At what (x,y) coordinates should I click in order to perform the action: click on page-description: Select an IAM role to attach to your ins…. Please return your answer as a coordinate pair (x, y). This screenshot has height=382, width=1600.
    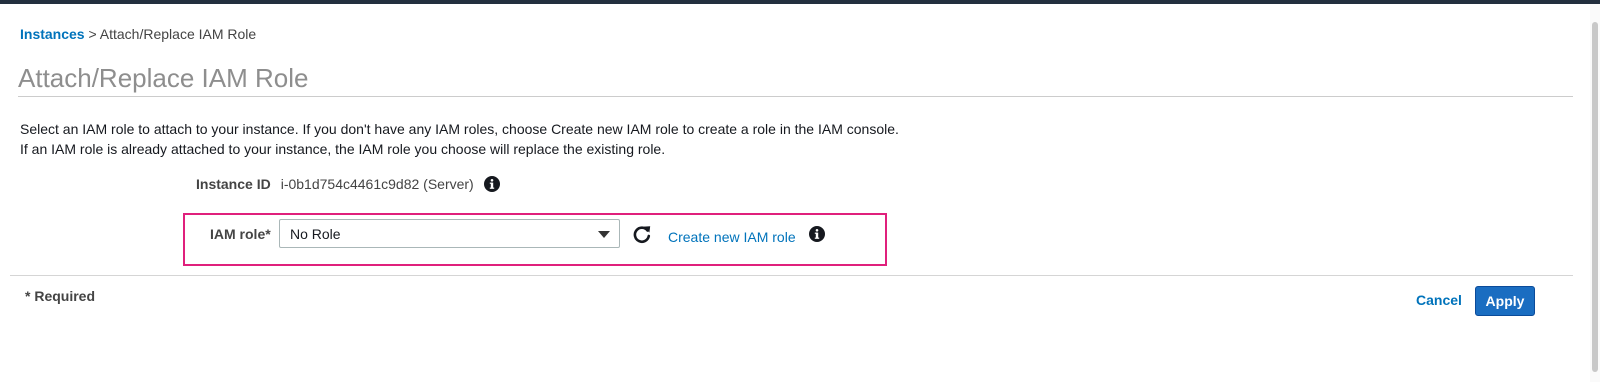
    Looking at the image, I should click on (459, 139).